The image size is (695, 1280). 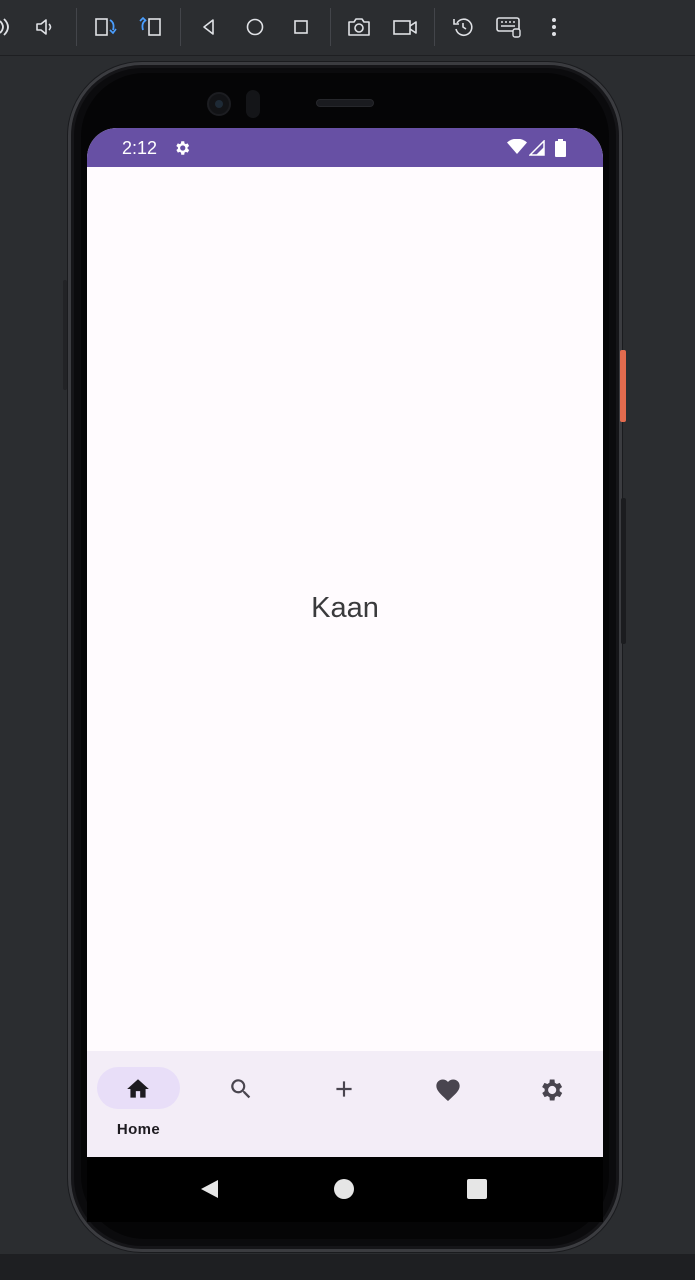 I want to click on more-vert-icon, so click(x=554, y=27).